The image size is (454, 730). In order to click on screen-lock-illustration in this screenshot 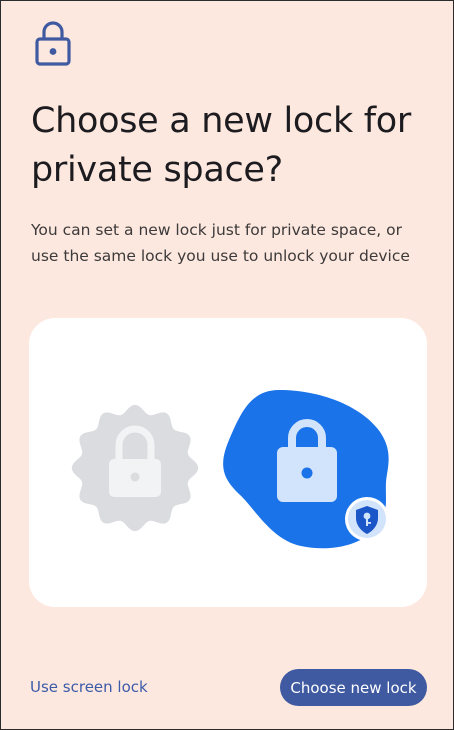, I will do `click(135, 468)`.